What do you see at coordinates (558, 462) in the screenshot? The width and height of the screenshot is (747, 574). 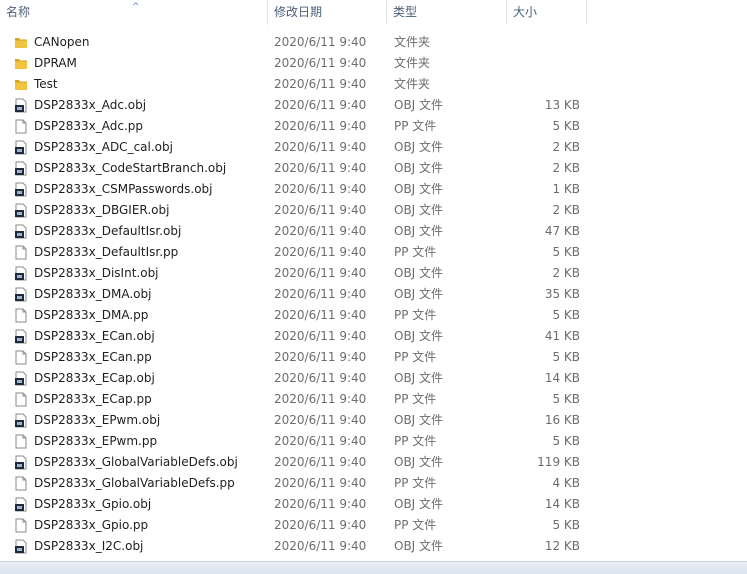 I see `file-size: 119 KB` at bounding box center [558, 462].